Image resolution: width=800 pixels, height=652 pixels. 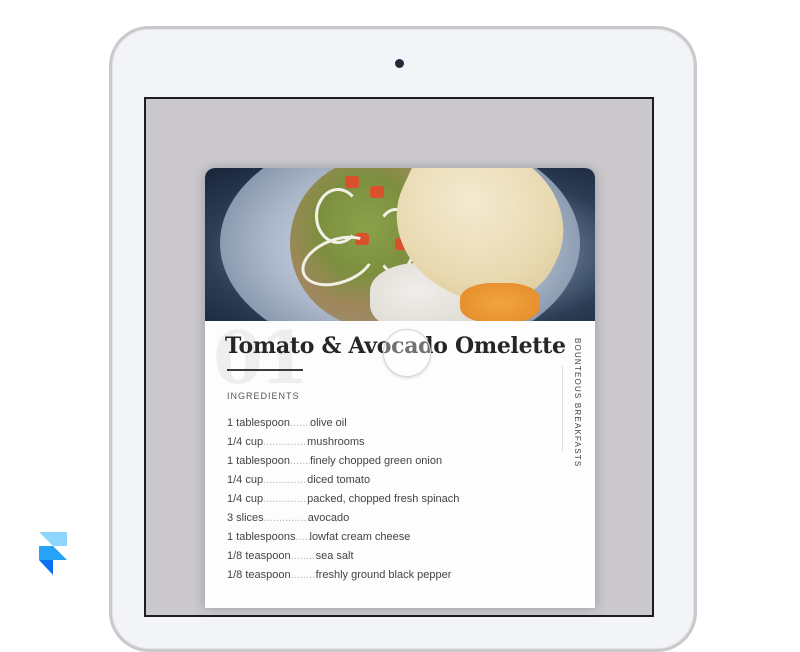 What do you see at coordinates (577, 402) in the screenshot?
I see `category-label: BOUNTEOUS BREAKFASTS` at bounding box center [577, 402].